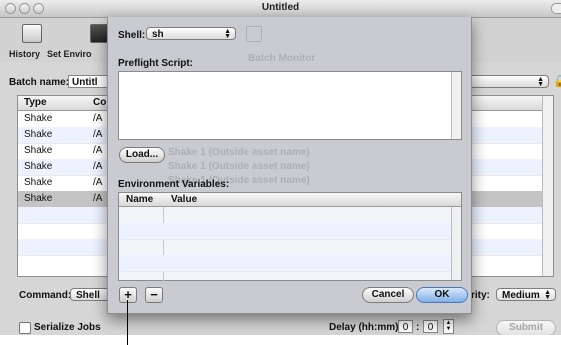  What do you see at coordinates (254, 34) in the screenshot?
I see `ghost-icon` at bounding box center [254, 34].